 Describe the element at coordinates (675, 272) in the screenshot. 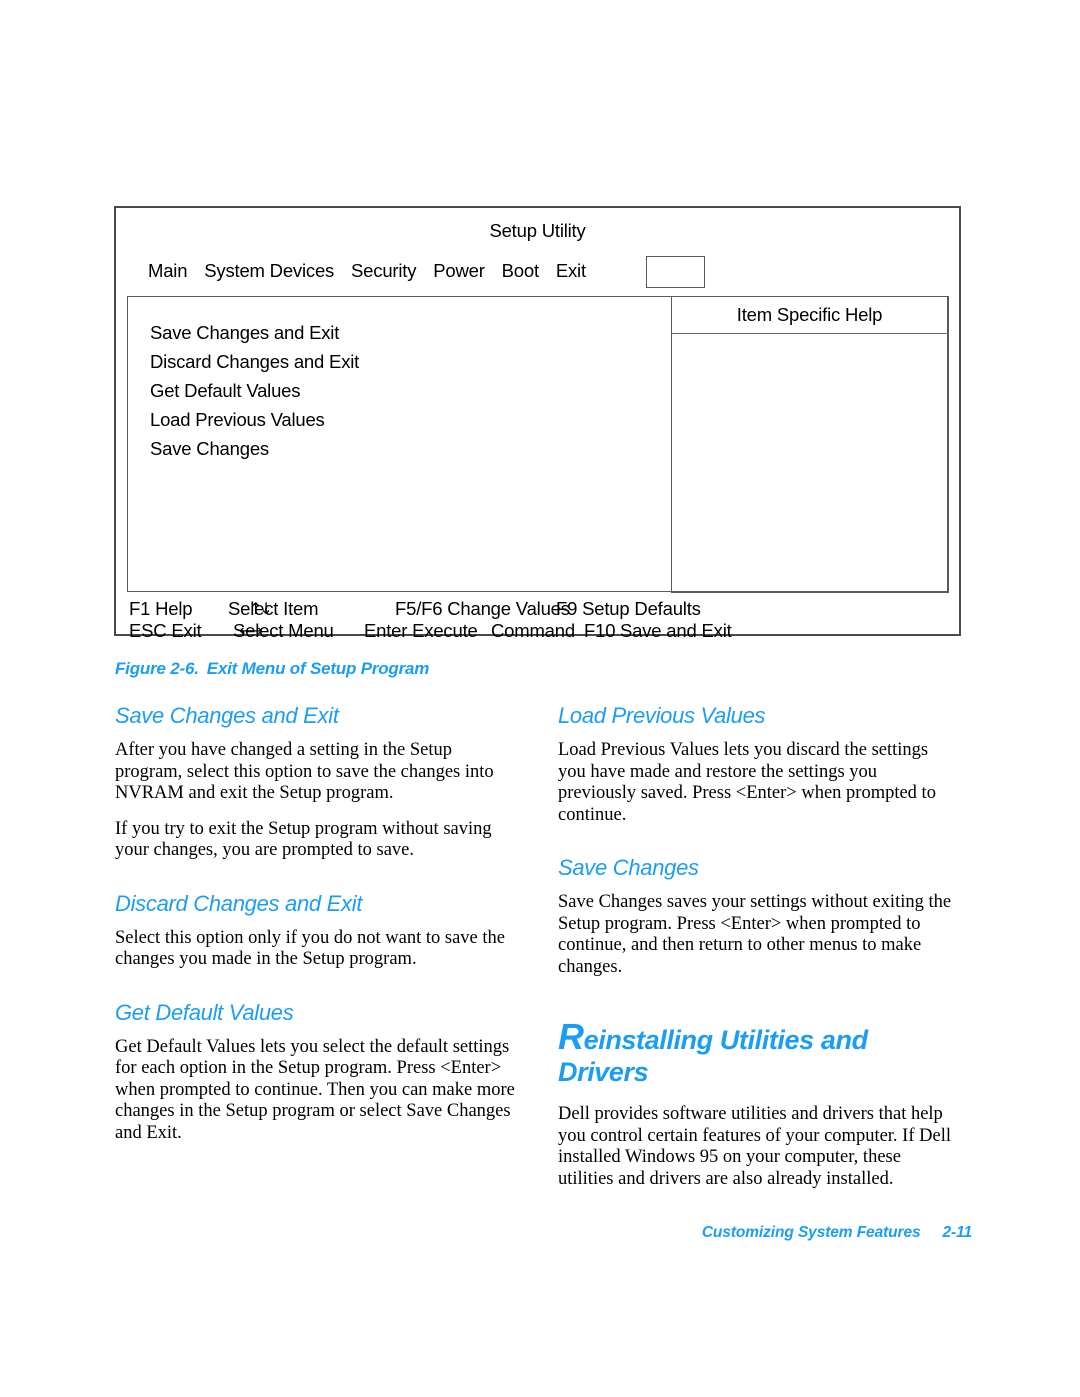

I see `menu-placeholder-box` at that location.